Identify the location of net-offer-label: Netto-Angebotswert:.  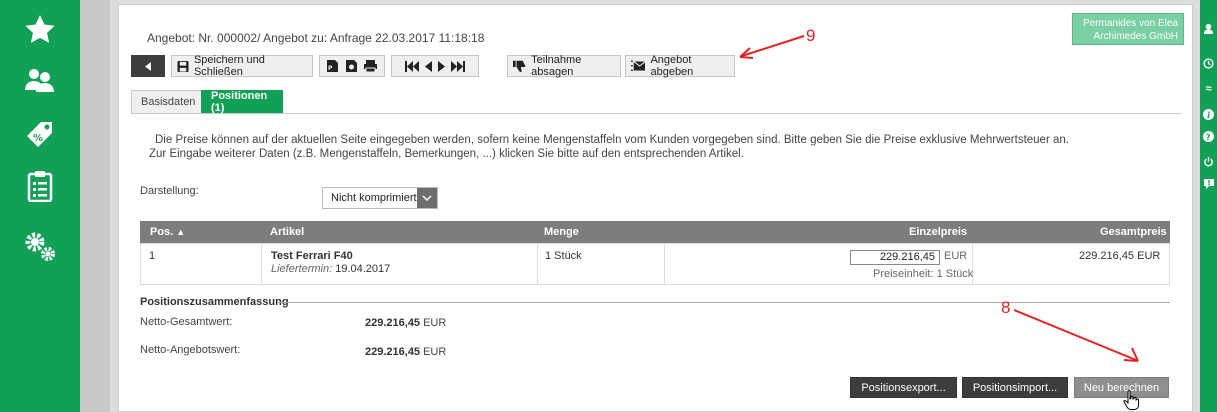
(190, 350).